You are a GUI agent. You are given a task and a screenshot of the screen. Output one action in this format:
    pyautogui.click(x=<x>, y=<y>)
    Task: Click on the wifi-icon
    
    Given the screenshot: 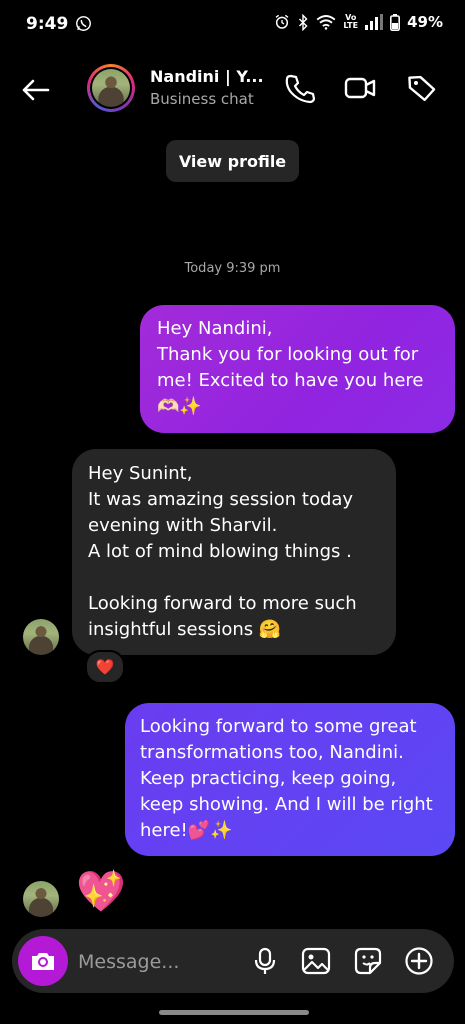 What is the action you would take?
    pyautogui.click(x=326, y=22)
    